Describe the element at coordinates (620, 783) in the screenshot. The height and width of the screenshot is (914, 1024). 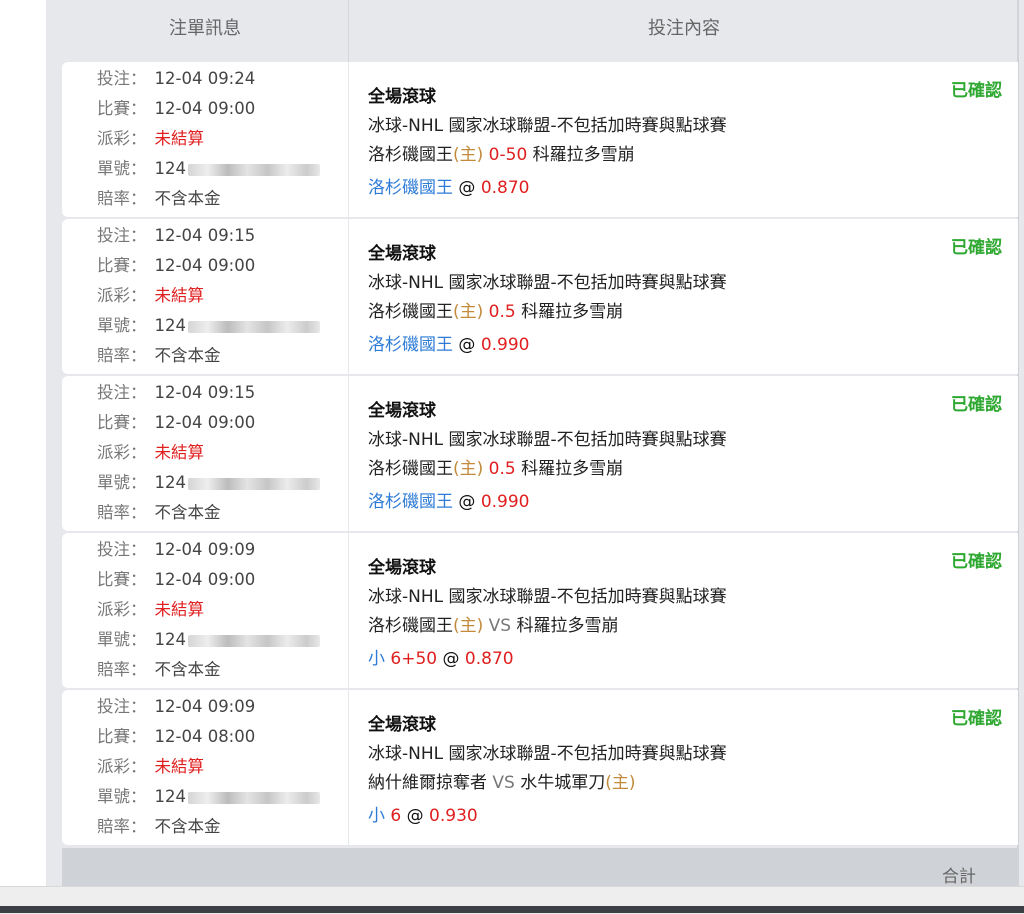
I see `team2-home-tag: (主)` at that location.